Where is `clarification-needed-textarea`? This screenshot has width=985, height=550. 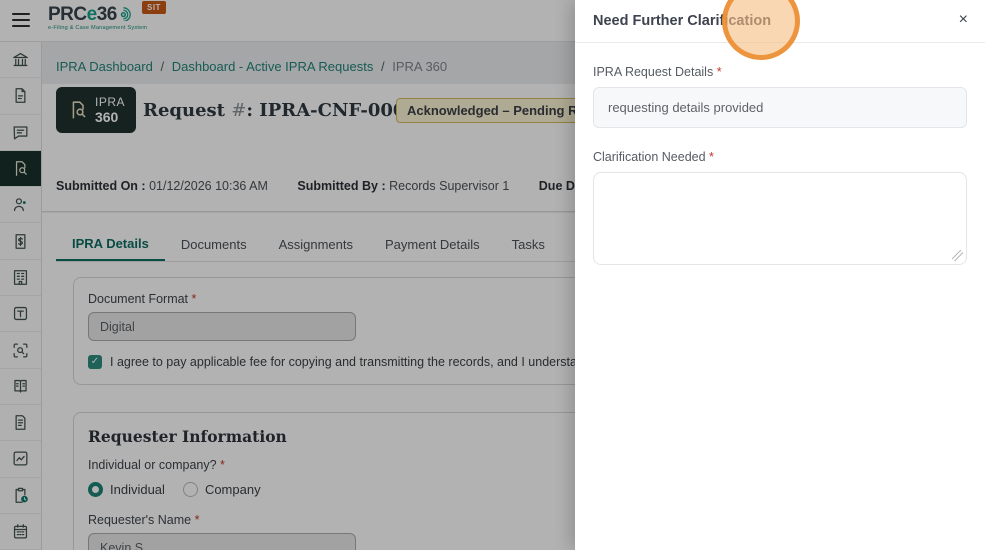
clarification-needed-textarea is located at coordinates (780, 218).